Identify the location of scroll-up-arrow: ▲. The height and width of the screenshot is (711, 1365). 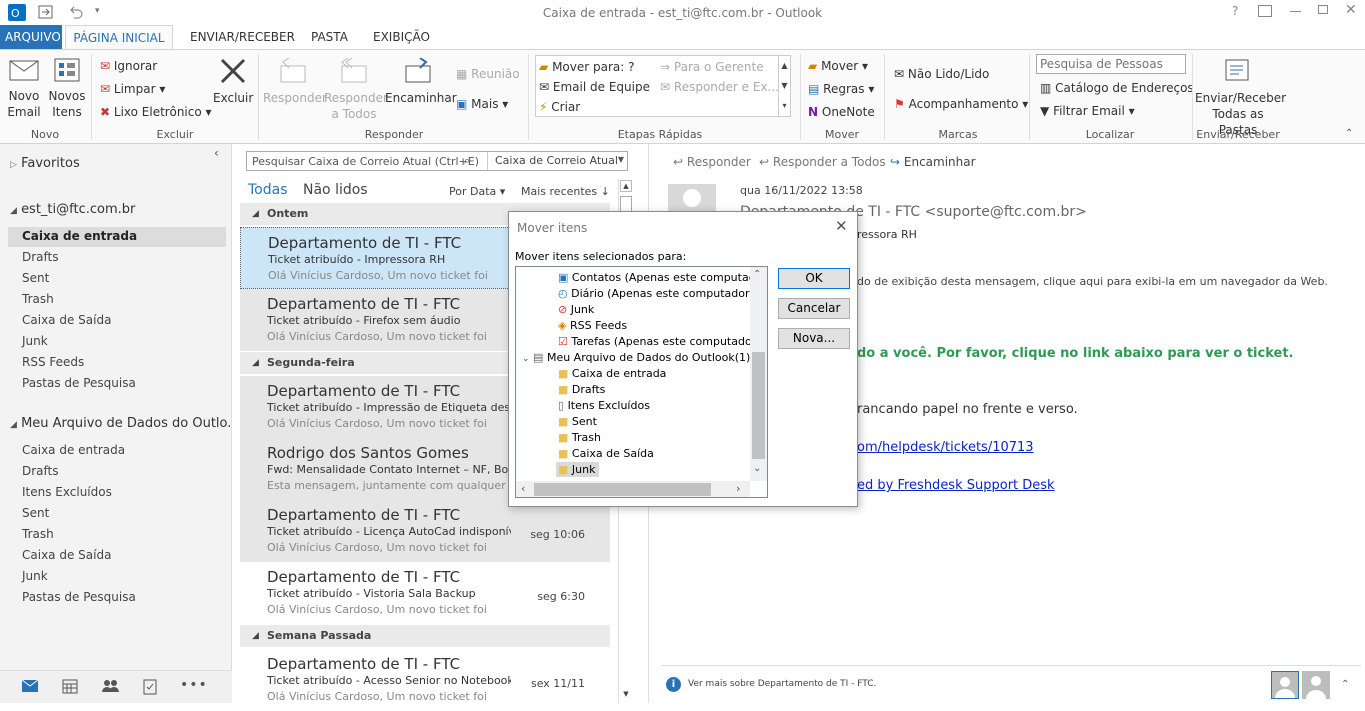
(626, 186).